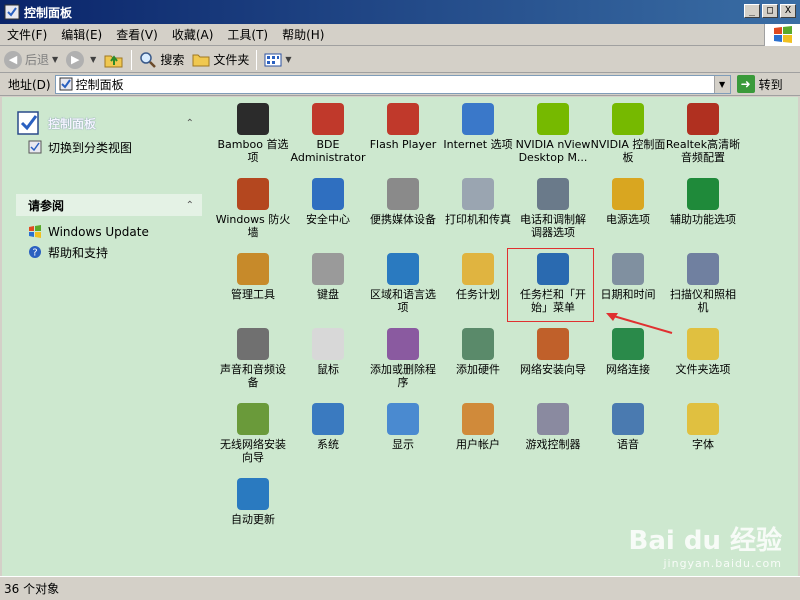 The height and width of the screenshot is (600, 800). Describe the element at coordinates (392, 84) in the screenshot. I see `address-input: 控制面板 ▼` at that location.